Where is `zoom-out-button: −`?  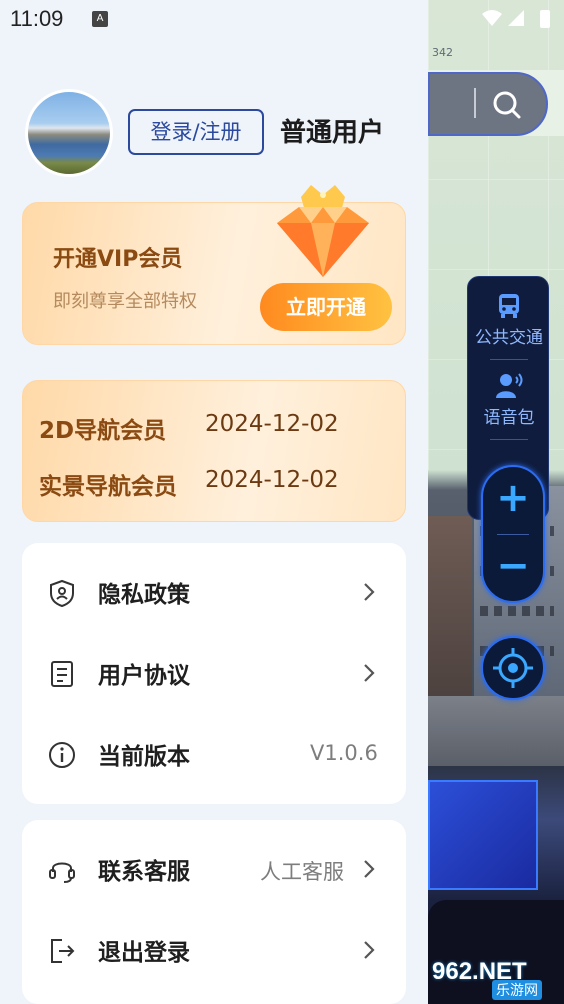 zoom-out-button: − is located at coordinates (513, 566).